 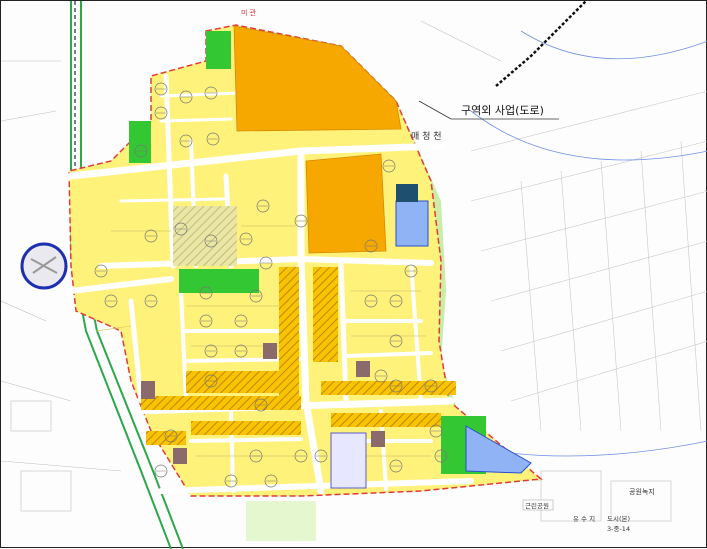 What do you see at coordinates (346, 203) in the screenshot?
I see `commercial-block-east` at bounding box center [346, 203].